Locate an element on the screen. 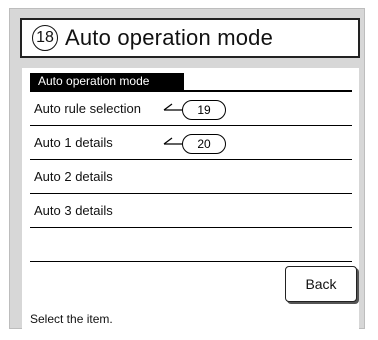 The image size is (378, 340). menu-item-empty is located at coordinates (191, 245).